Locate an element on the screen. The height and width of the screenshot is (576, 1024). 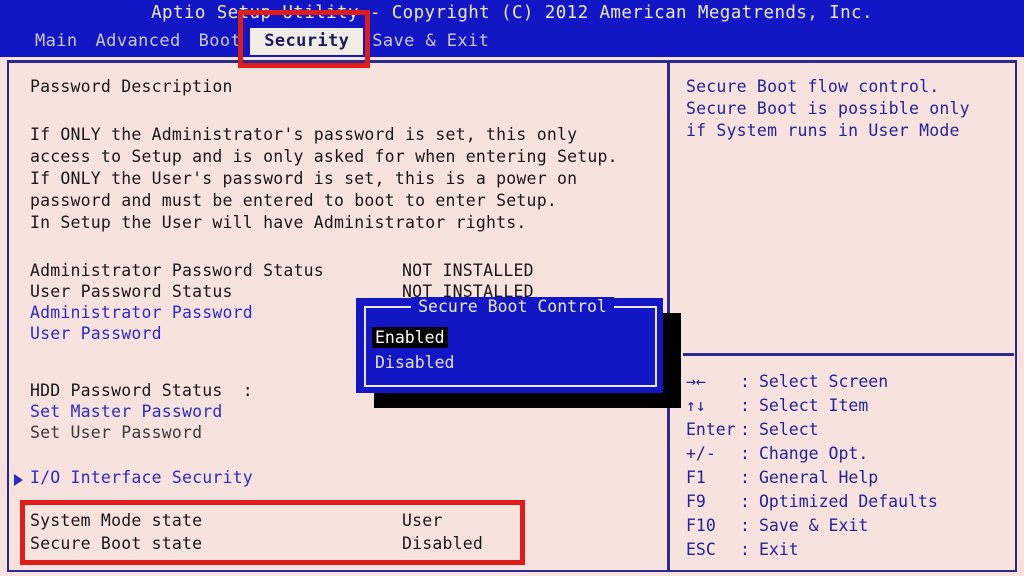
password-item: User Password is located at coordinates (96, 333).